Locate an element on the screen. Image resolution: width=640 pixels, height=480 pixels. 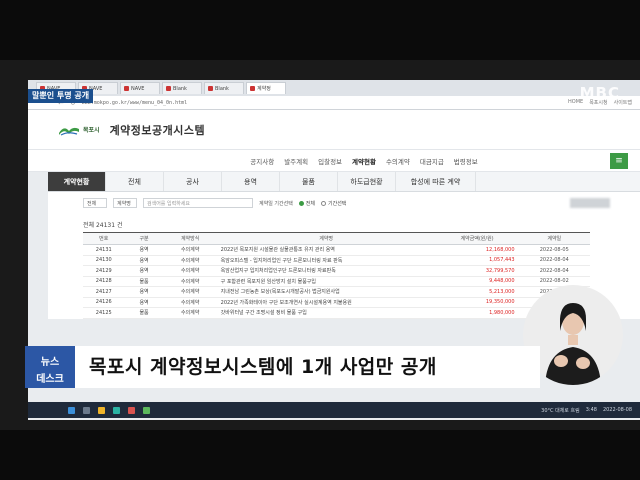
column-header: 구분 is located at coordinates (144, 238).